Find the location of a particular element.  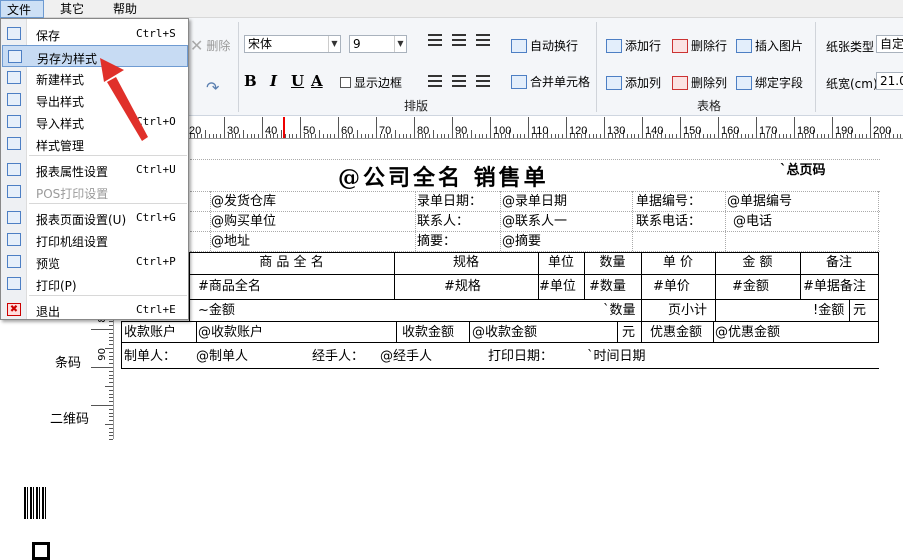

currency-label: 元 is located at coordinates (859, 311).